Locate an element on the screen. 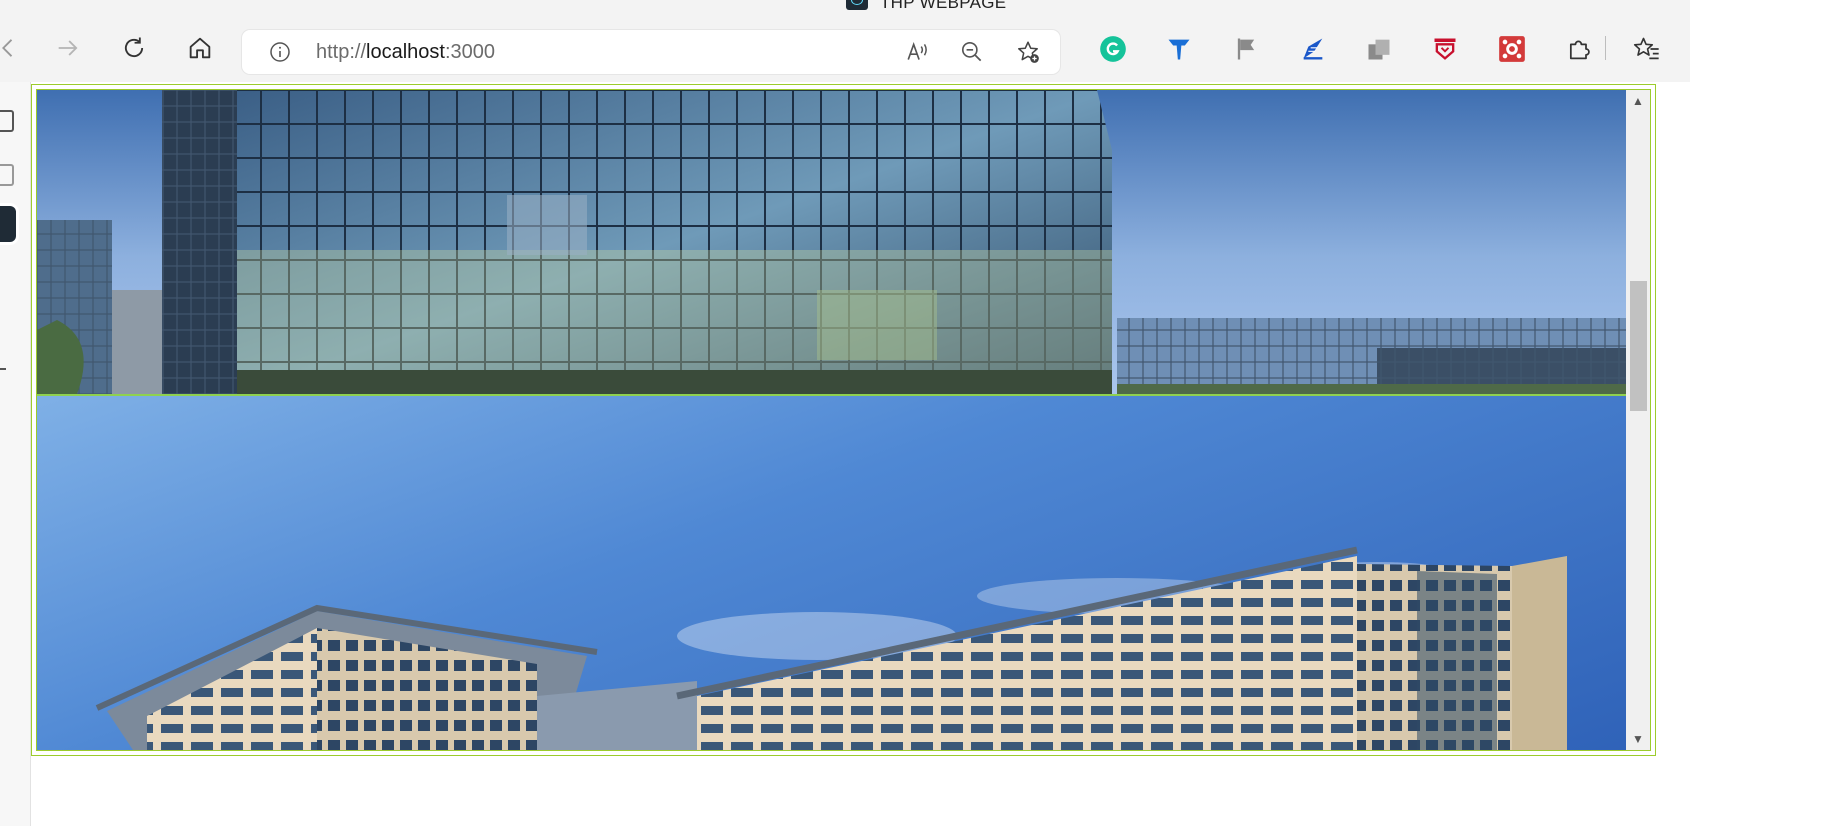 This screenshot has height=826, width=1842. scroll-thumb is located at coordinates (1638, 346).